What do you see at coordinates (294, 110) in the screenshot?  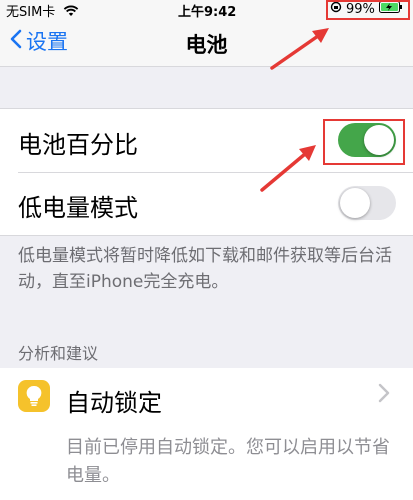 I see `annotation-arrows` at bounding box center [294, 110].